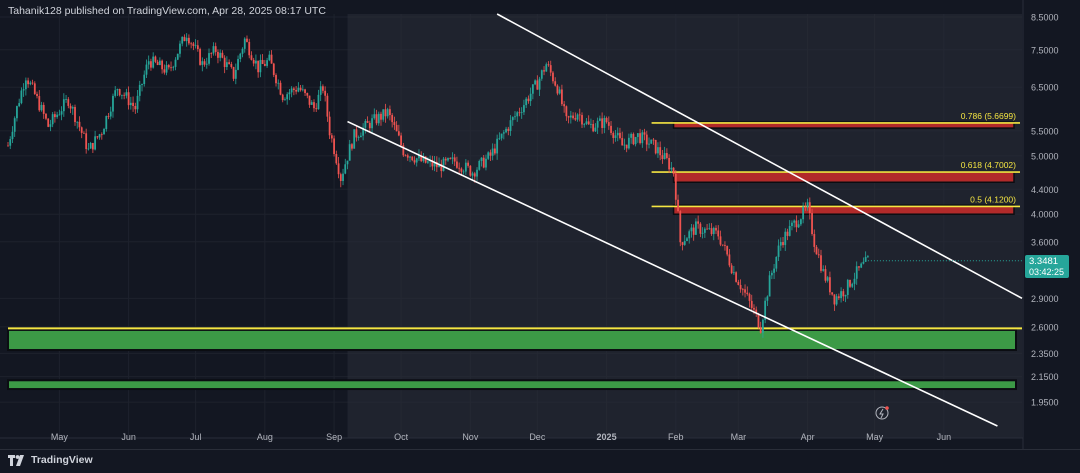 The image size is (1080, 473). I want to click on fib-label: 0.5 (4.1200), so click(993, 199).